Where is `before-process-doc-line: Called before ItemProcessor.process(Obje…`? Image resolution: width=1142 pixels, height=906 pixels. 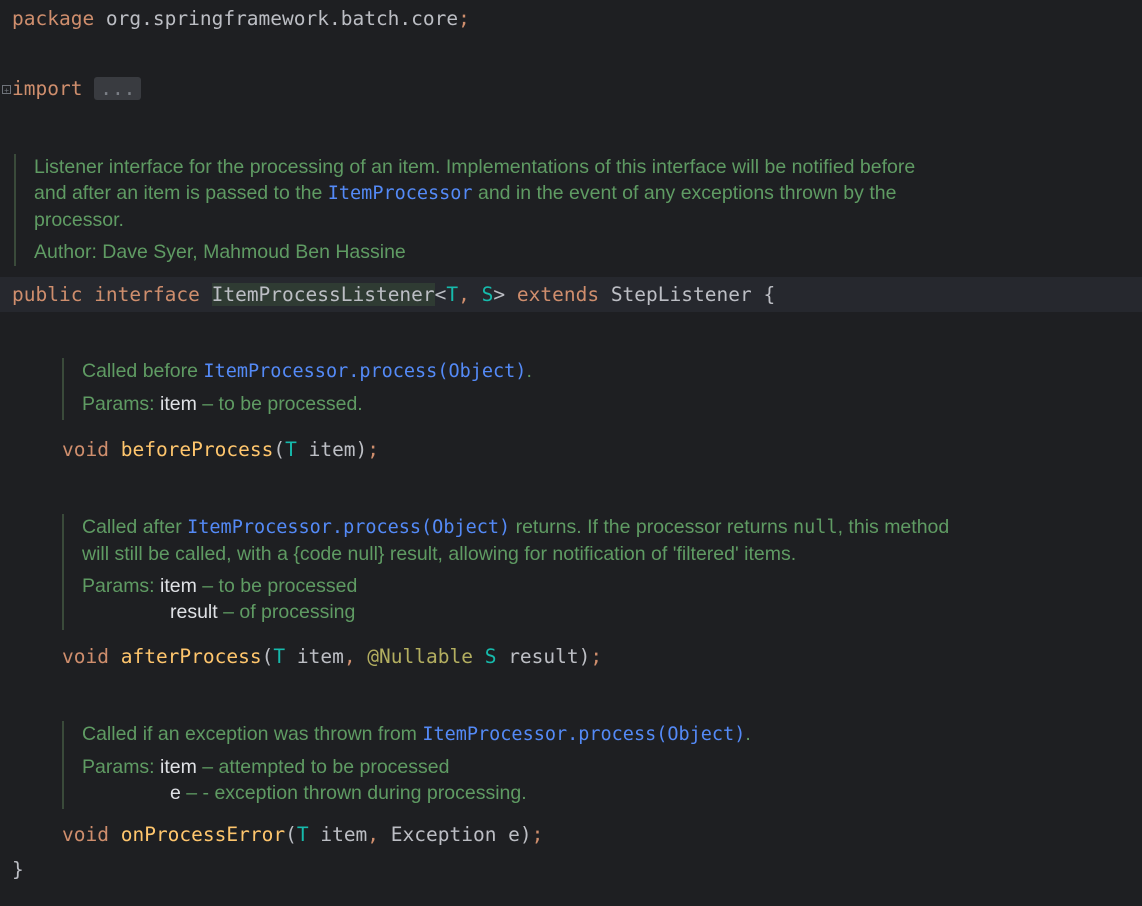 before-process-doc-line: Called before ItemProcessor.process(Obje… is located at coordinates (612, 371).